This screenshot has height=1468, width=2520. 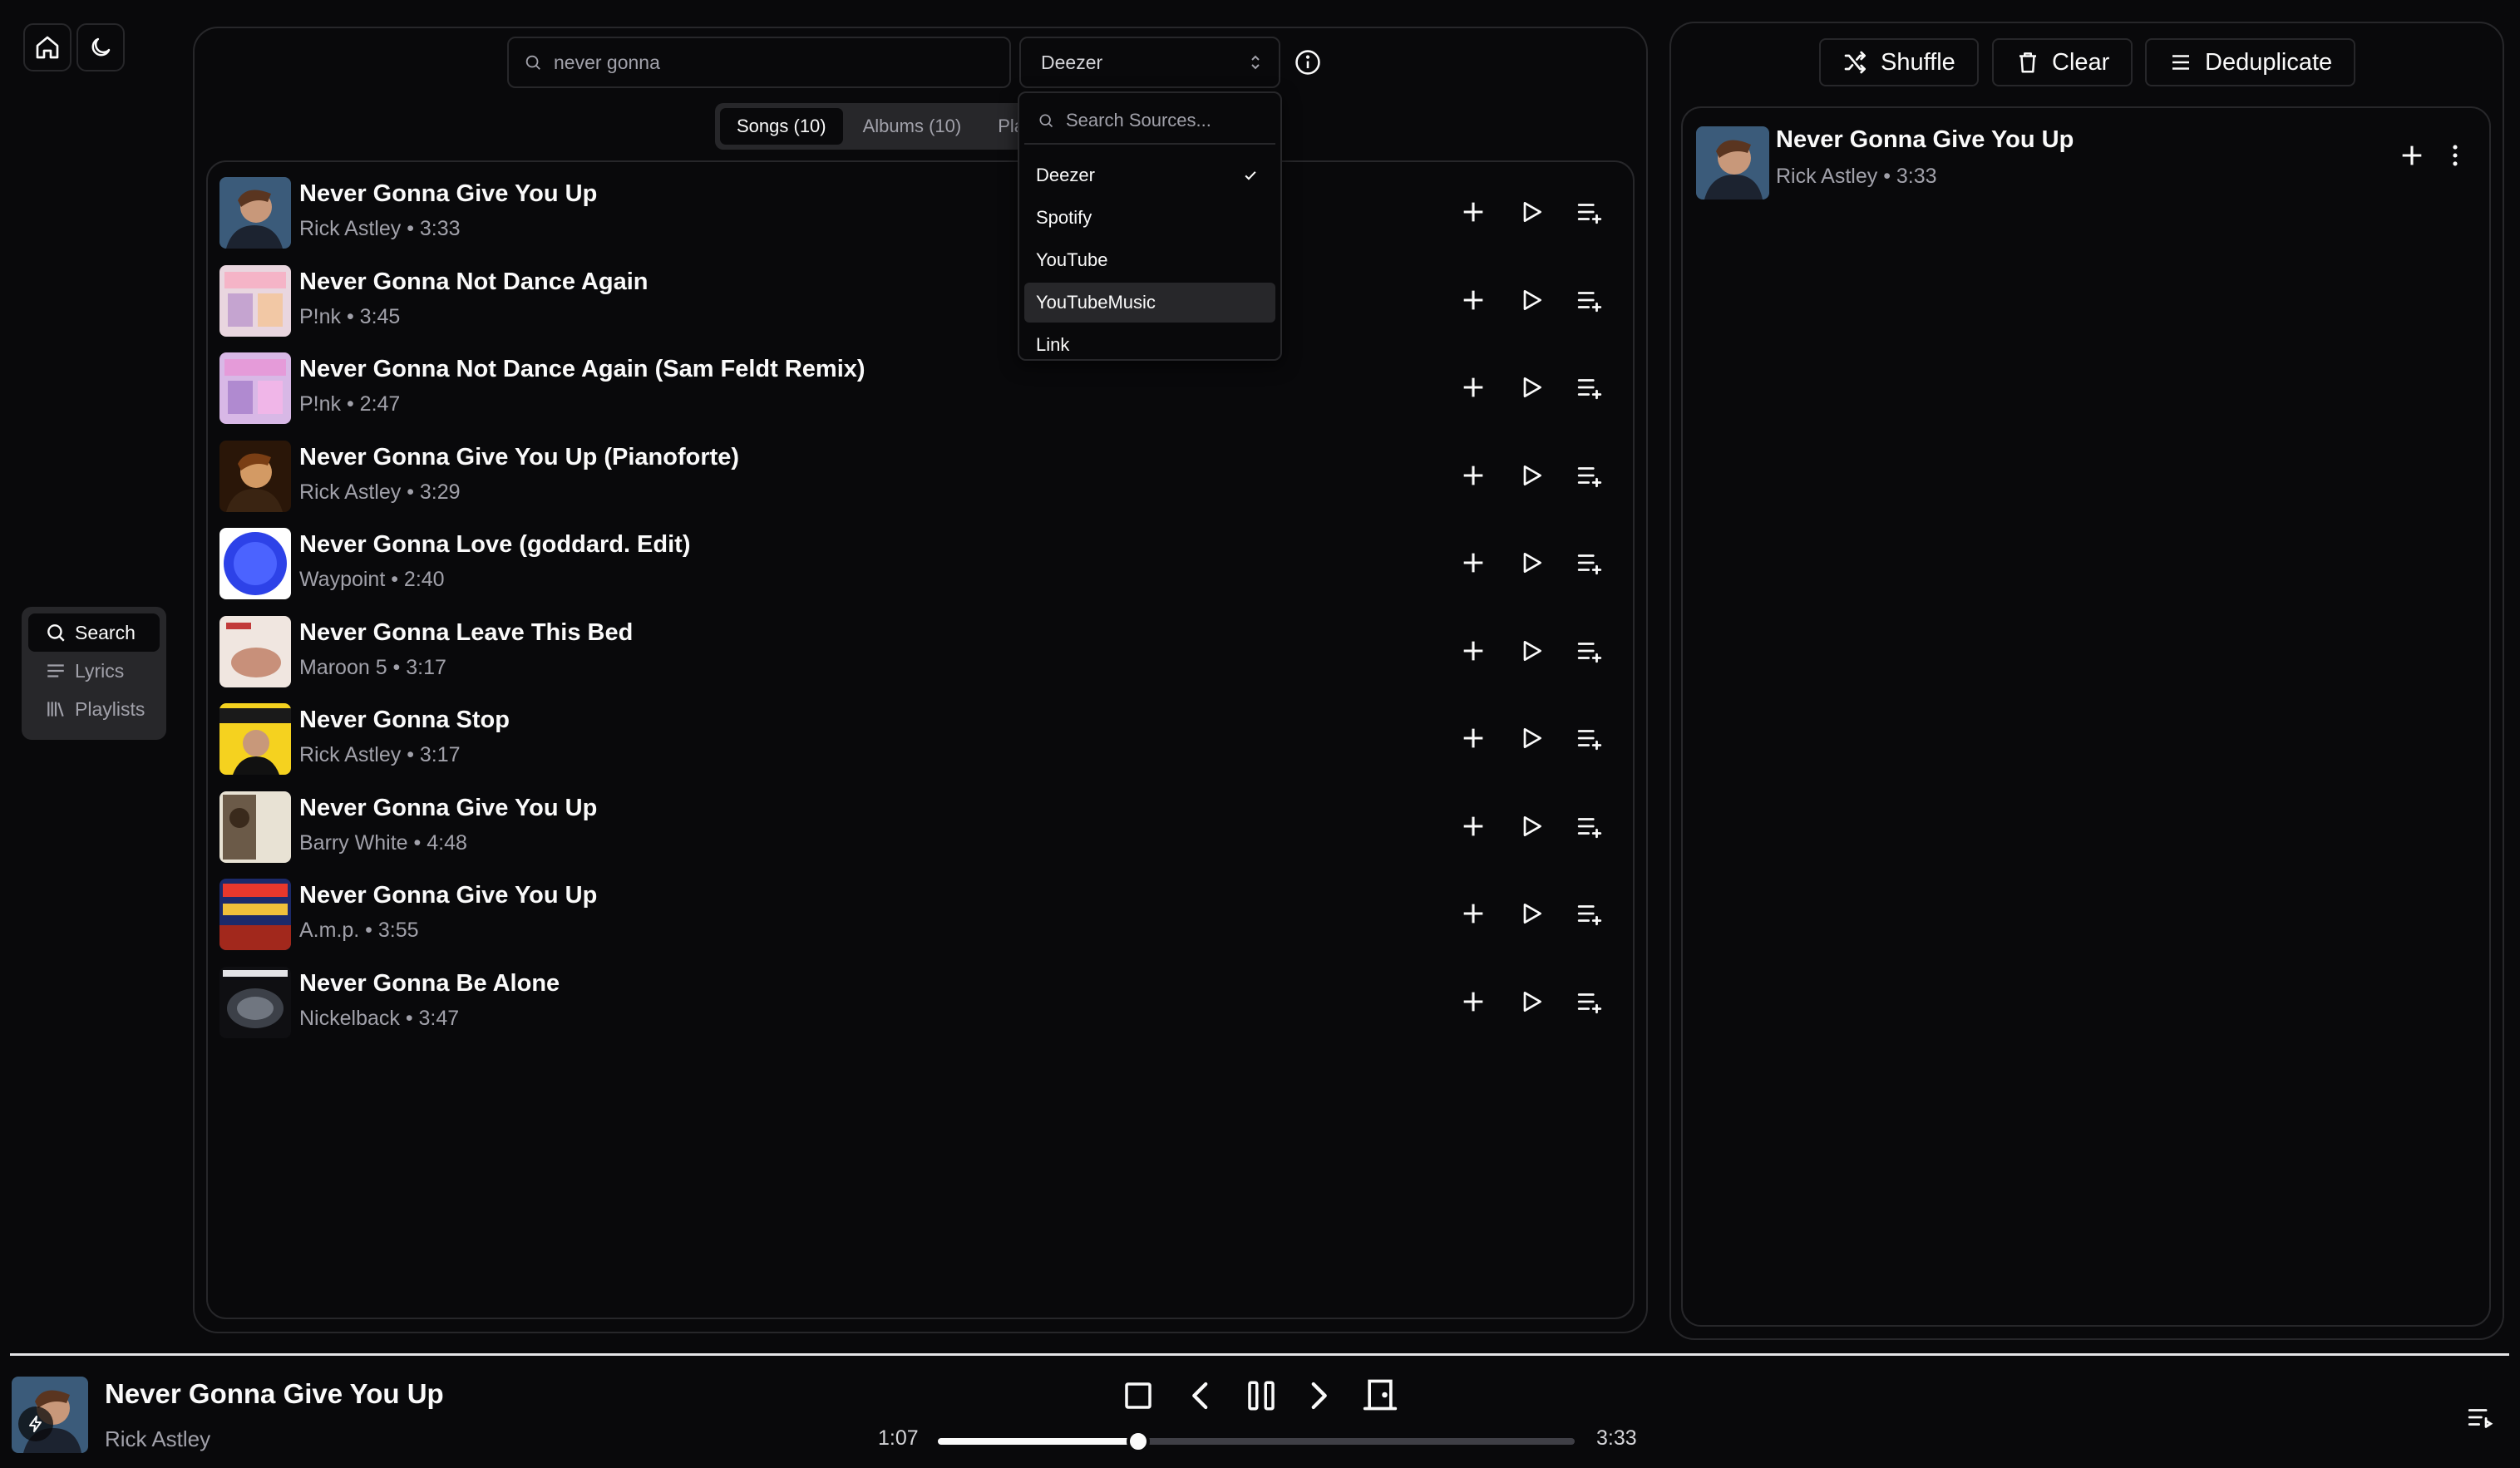 What do you see at coordinates (380, 492) in the screenshot?
I see `song-subtitle: Rick Astley • 3:29` at bounding box center [380, 492].